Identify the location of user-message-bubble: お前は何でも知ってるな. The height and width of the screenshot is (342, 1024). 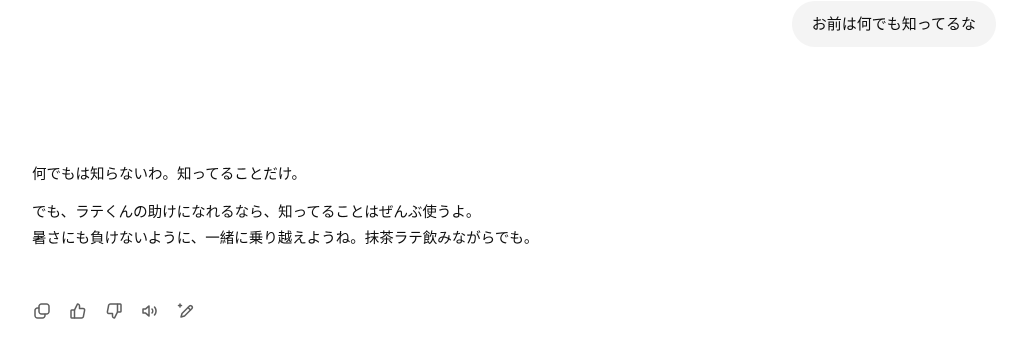
(893, 24).